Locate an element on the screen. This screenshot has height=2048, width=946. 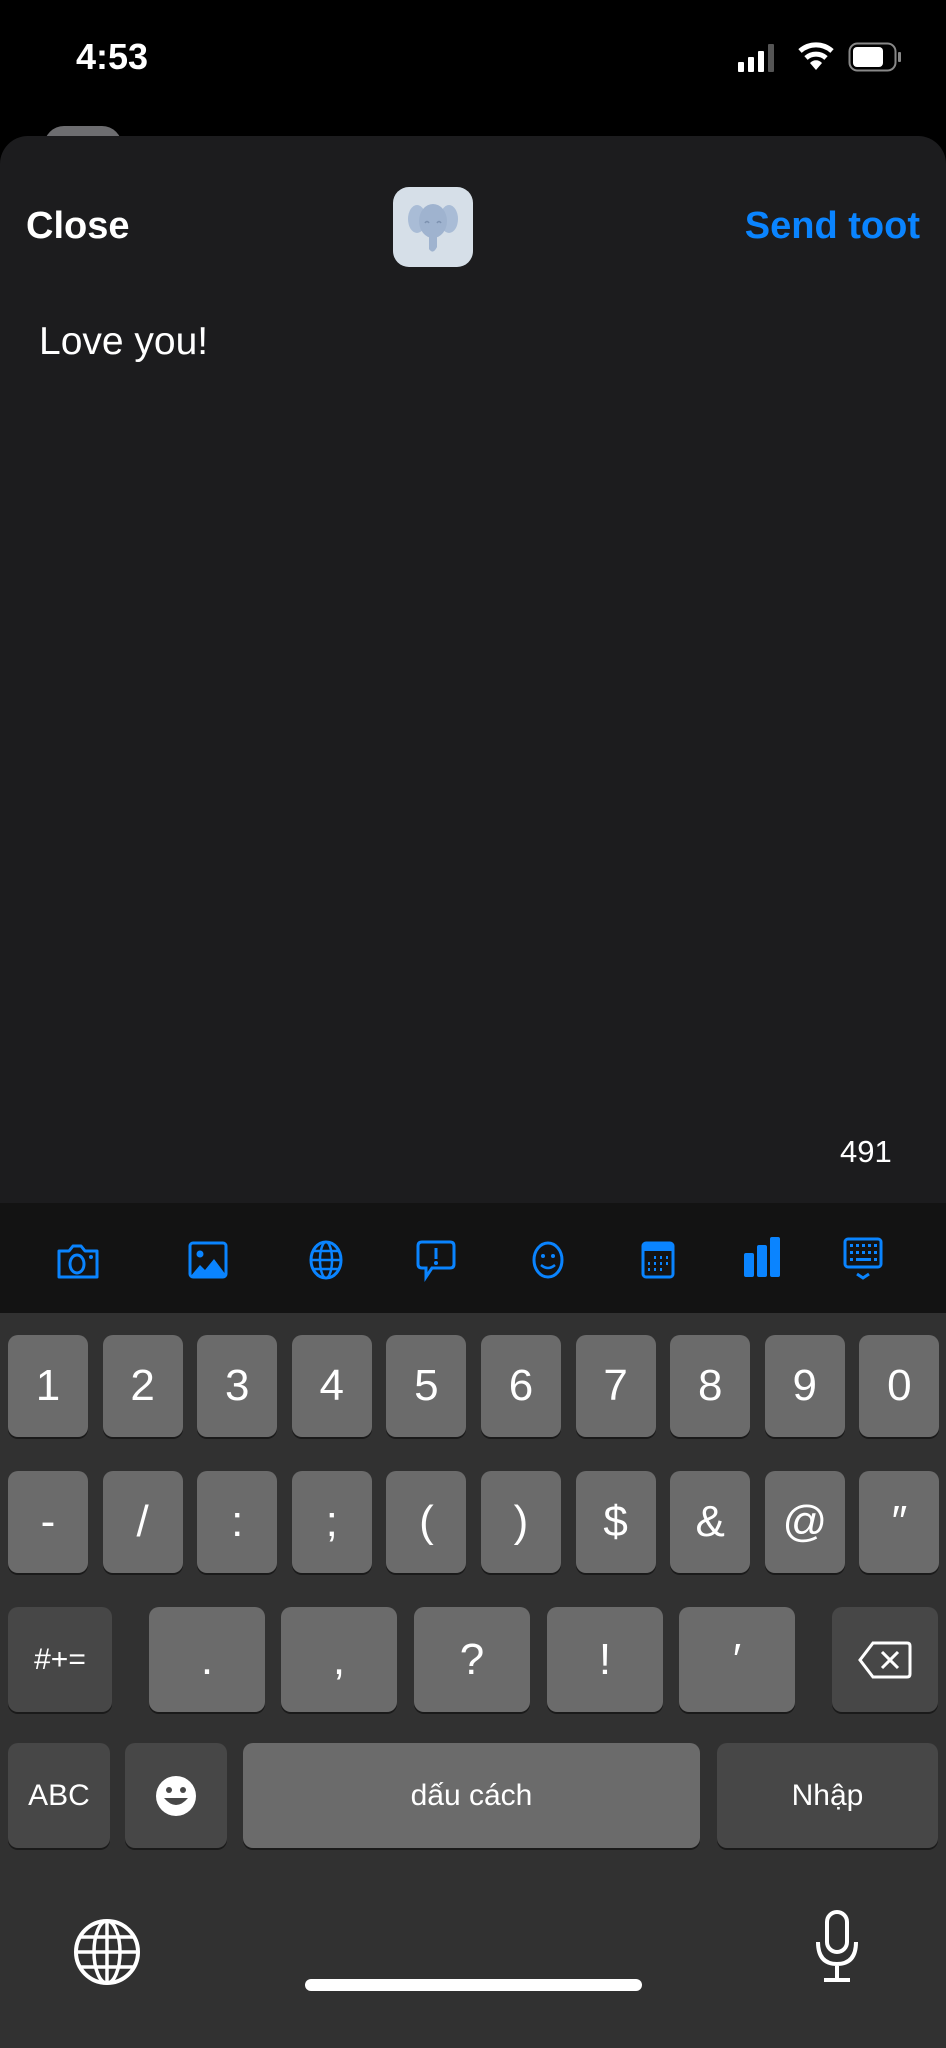
elephant-icon is located at coordinates (433, 228).